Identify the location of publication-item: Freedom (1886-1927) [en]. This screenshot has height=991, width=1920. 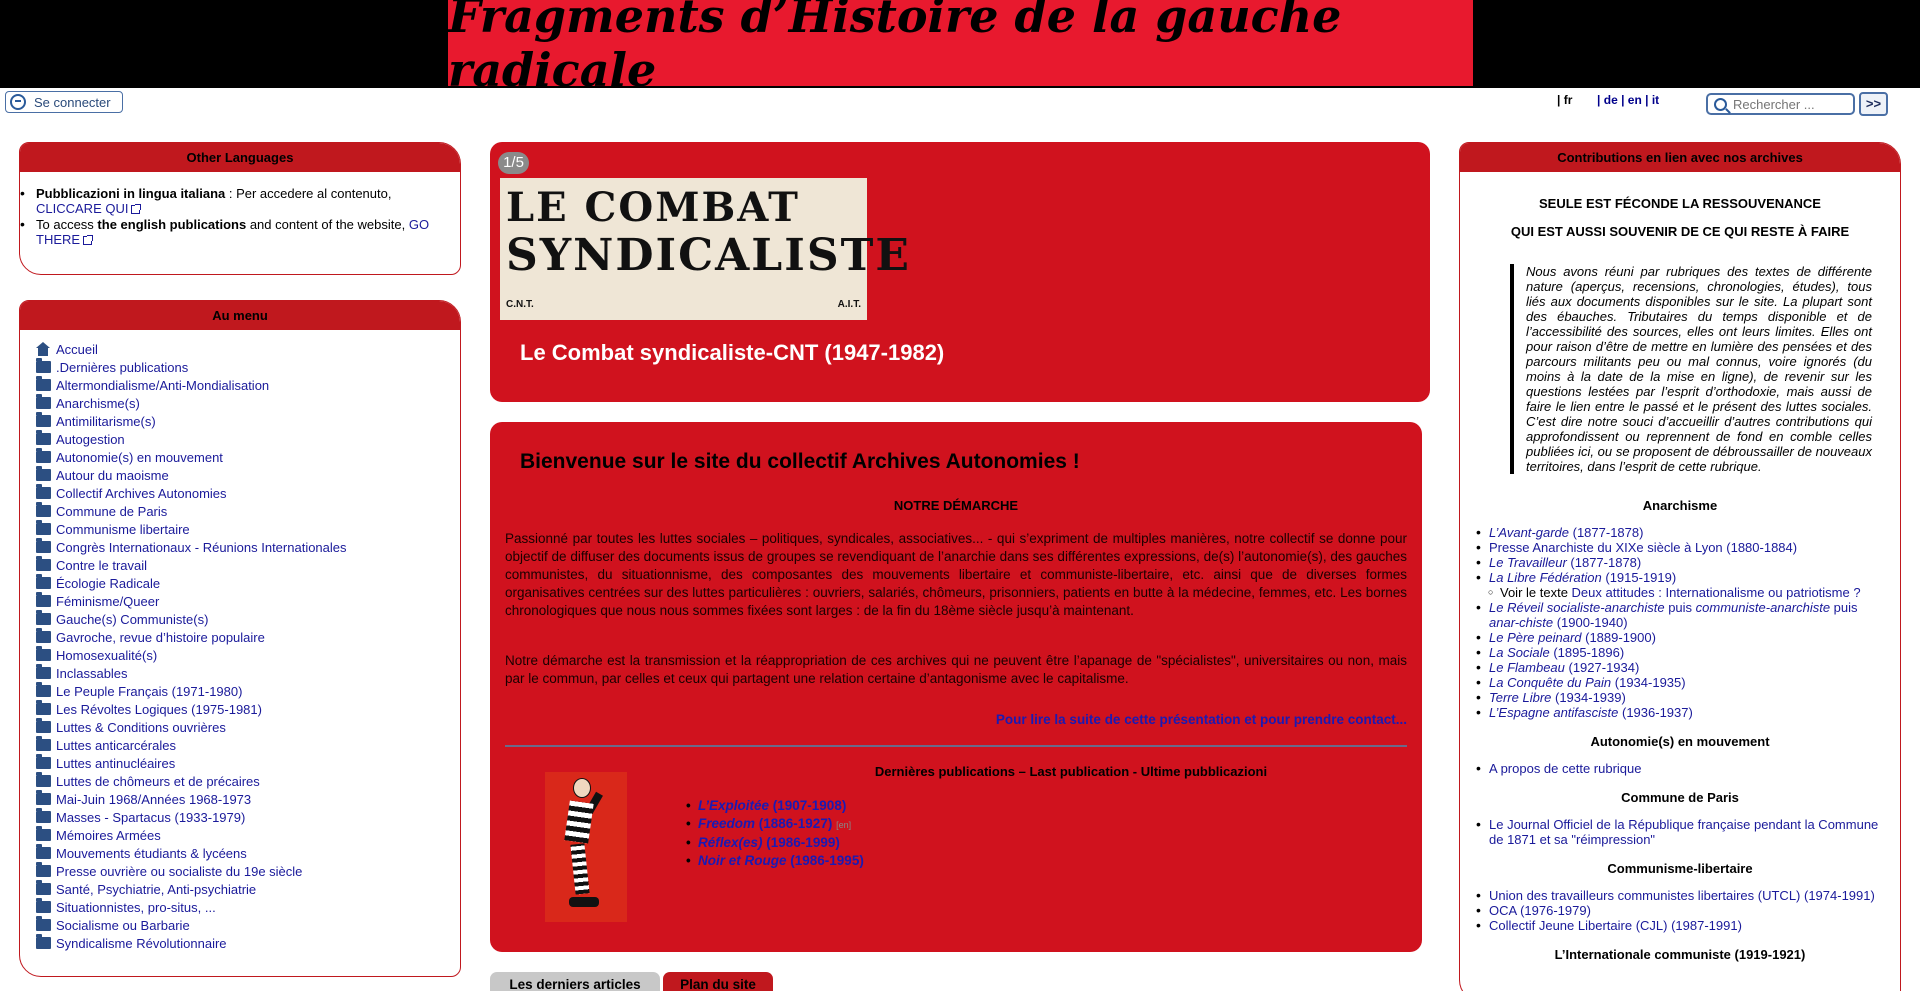
(775, 824).